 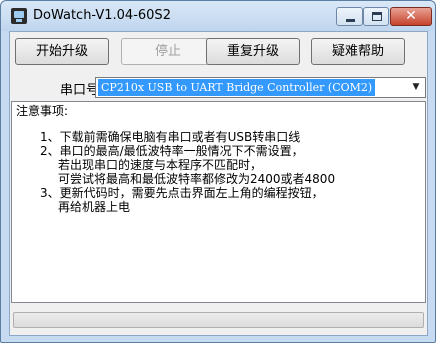 I want to click on app-icon, so click(x=19, y=16).